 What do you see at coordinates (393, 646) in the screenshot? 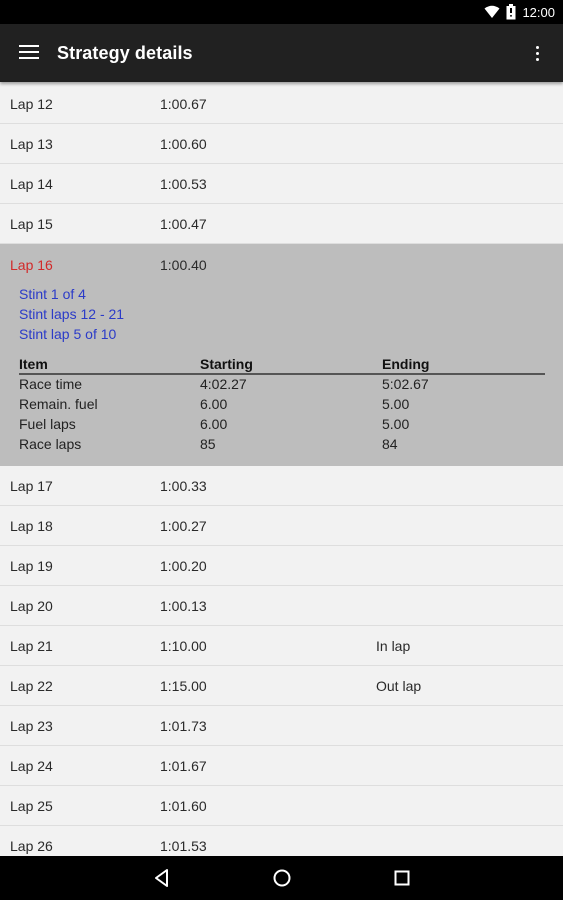
I see `lap-note: In lap` at bounding box center [393, 646].